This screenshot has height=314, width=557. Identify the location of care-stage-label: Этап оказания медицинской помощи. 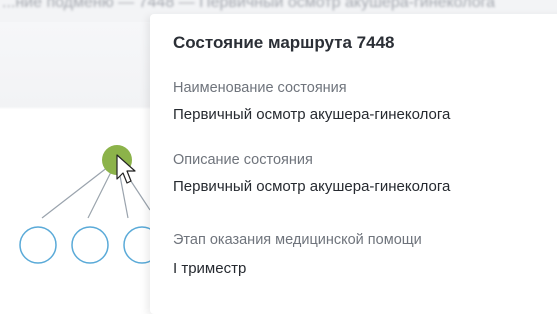
(297, 240).